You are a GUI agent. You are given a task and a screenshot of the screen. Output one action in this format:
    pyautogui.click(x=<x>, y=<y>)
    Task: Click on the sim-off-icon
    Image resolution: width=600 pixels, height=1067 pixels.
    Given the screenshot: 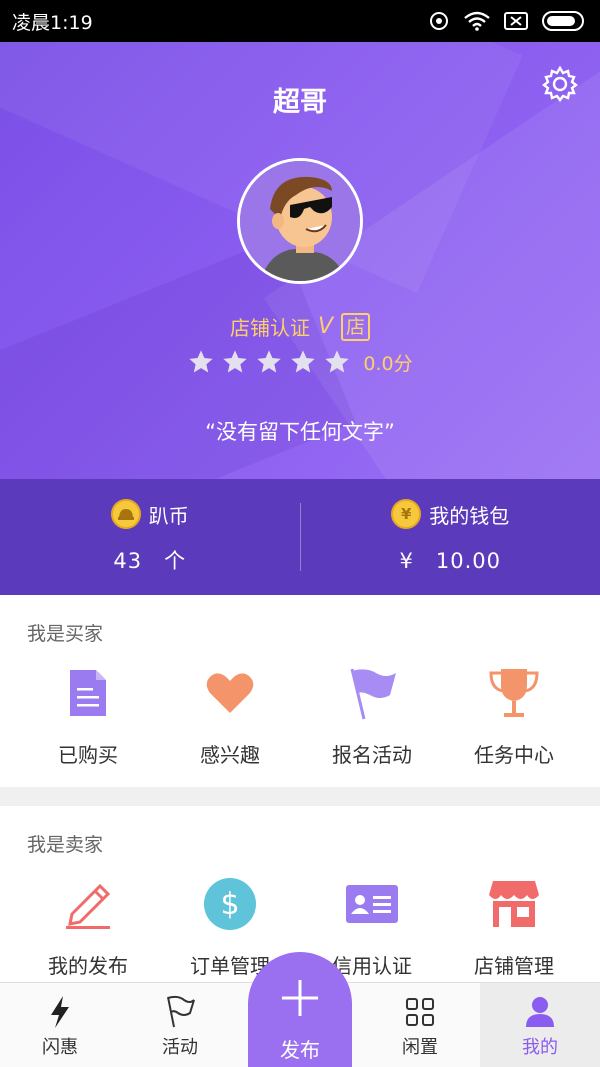 What is the action you would take?
    pyautogui.click(x=516, y=21)
    